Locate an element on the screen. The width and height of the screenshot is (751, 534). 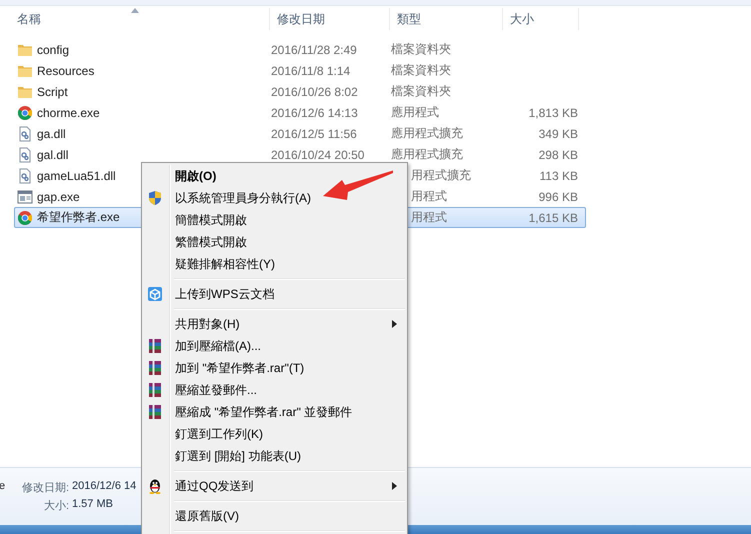
file-size: 298 KB is located at coordinates (558, 155).